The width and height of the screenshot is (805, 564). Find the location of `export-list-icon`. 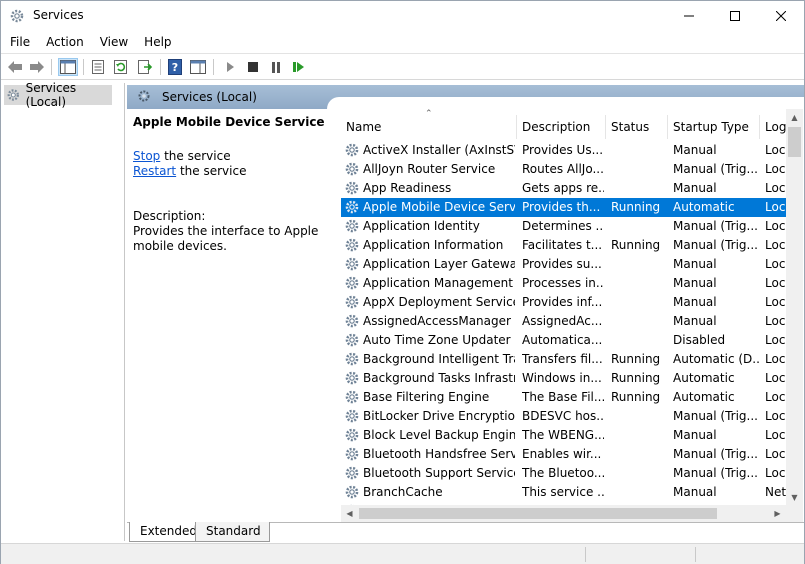

export-list-icon is located at coordinates (145, 67).